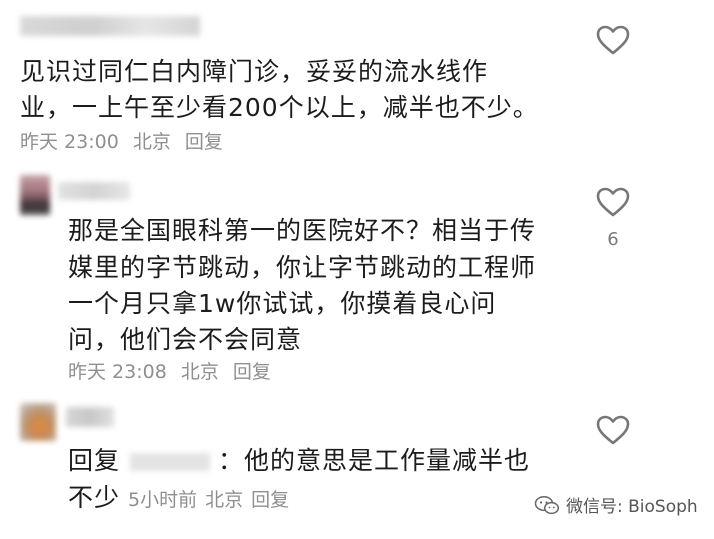 This screenshot has width=714, height=539. I want to click on watermark-text: 微信号: BioSoph, so click(632, 507).